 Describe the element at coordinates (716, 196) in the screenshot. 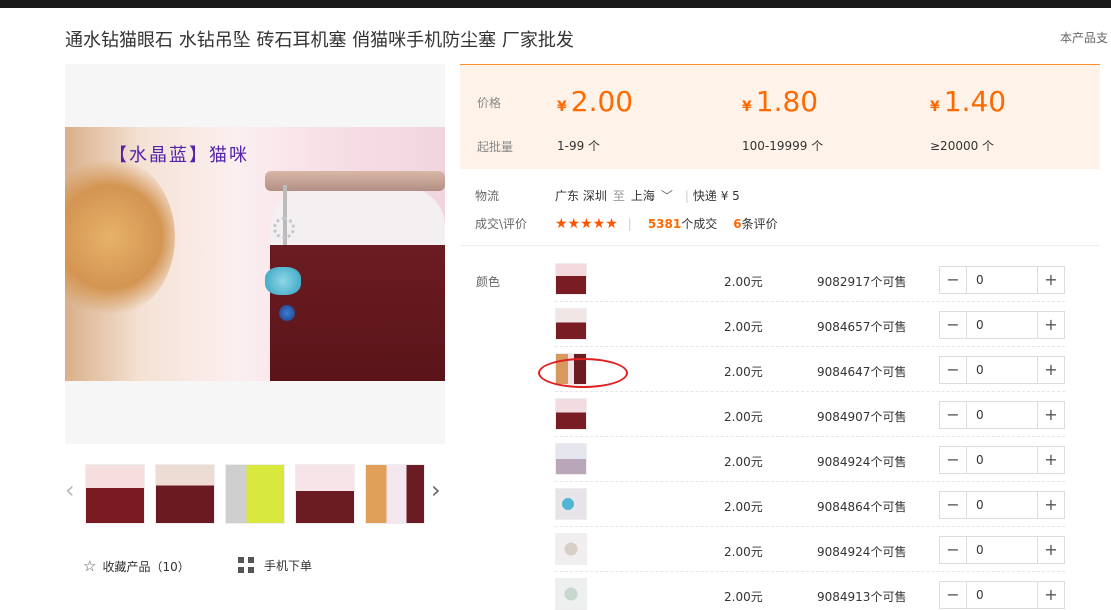

I see `shipping-fee: 快递 ¥ 5` at that location.